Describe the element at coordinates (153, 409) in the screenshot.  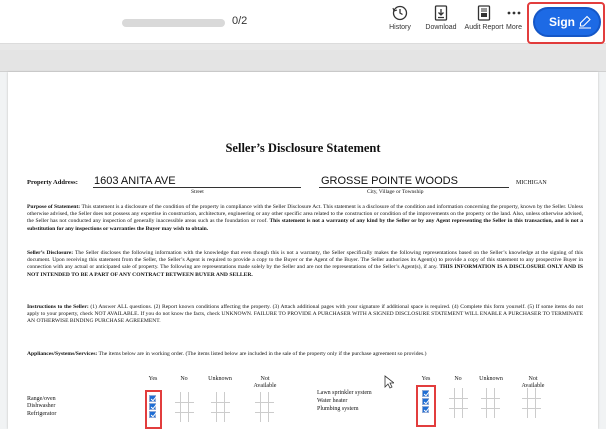
I see `left-yes-highlight` at that location.